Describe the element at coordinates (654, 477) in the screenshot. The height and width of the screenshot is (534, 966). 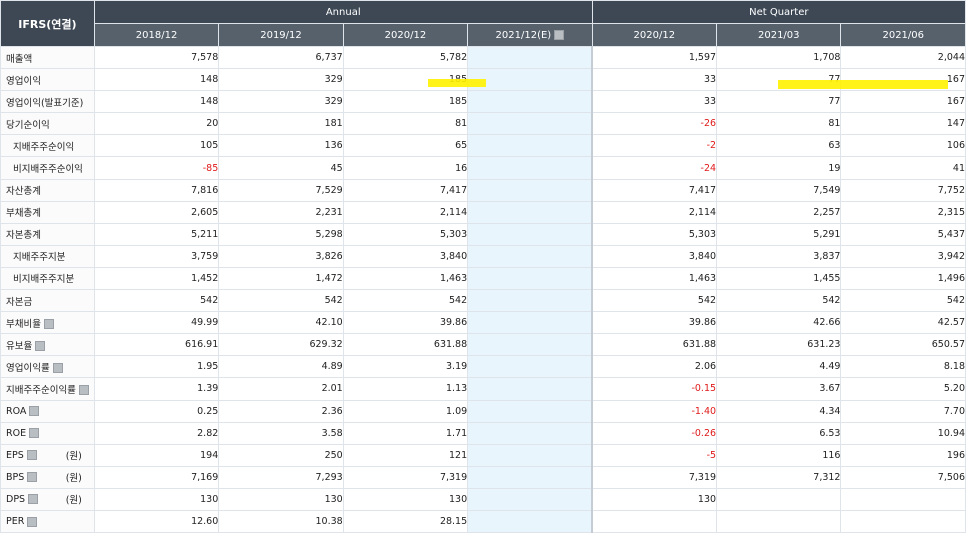
I see `value-cell: 7,319` at that location.